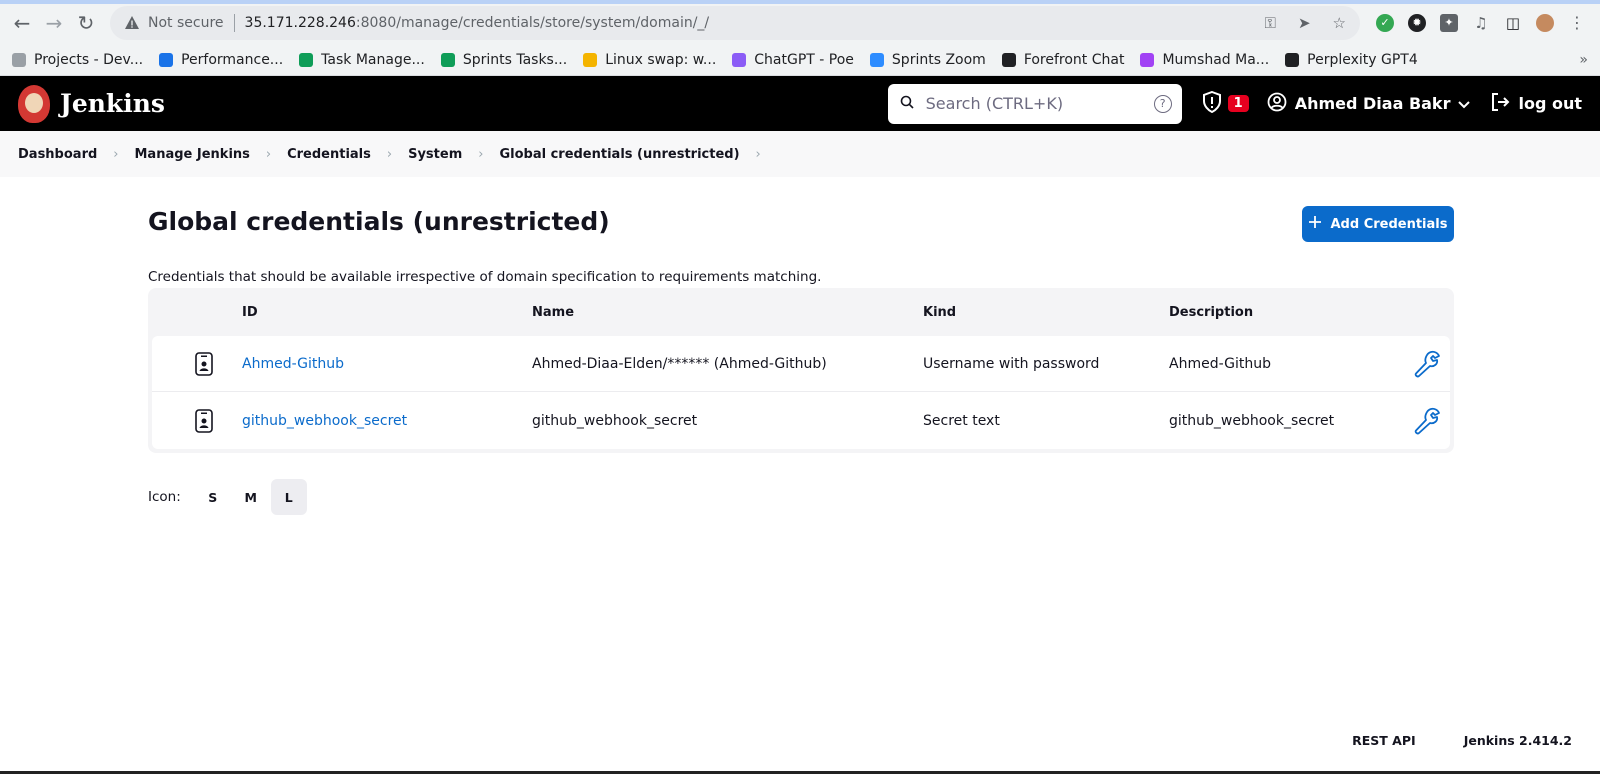 This screenshot has width=1600, height=774. What do you see at coordinates (1304, 23) in the screenshot?
I see `share-icon: ➤` at bounding box center [1304, 23].